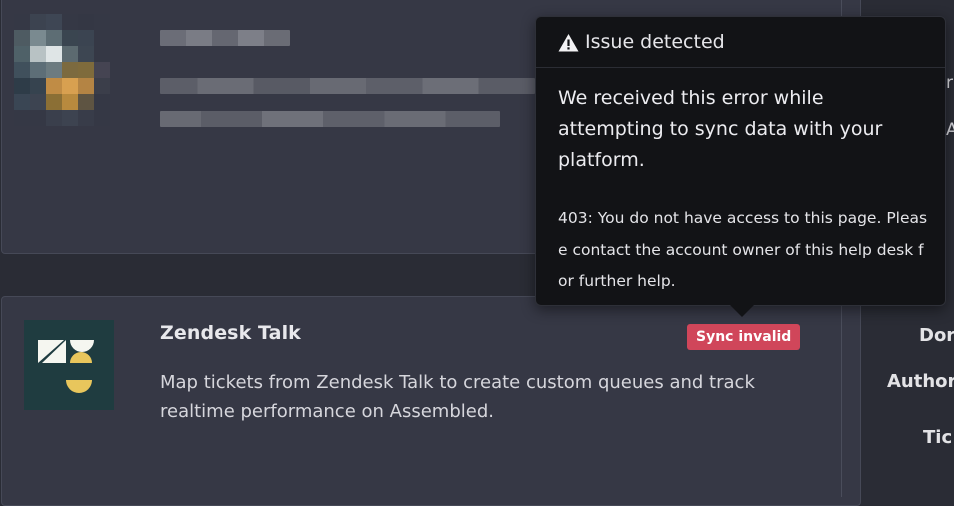  Describe the element at coordinates (568, 42) in the screenshot. I see `warning-triangle-icon` at that location.